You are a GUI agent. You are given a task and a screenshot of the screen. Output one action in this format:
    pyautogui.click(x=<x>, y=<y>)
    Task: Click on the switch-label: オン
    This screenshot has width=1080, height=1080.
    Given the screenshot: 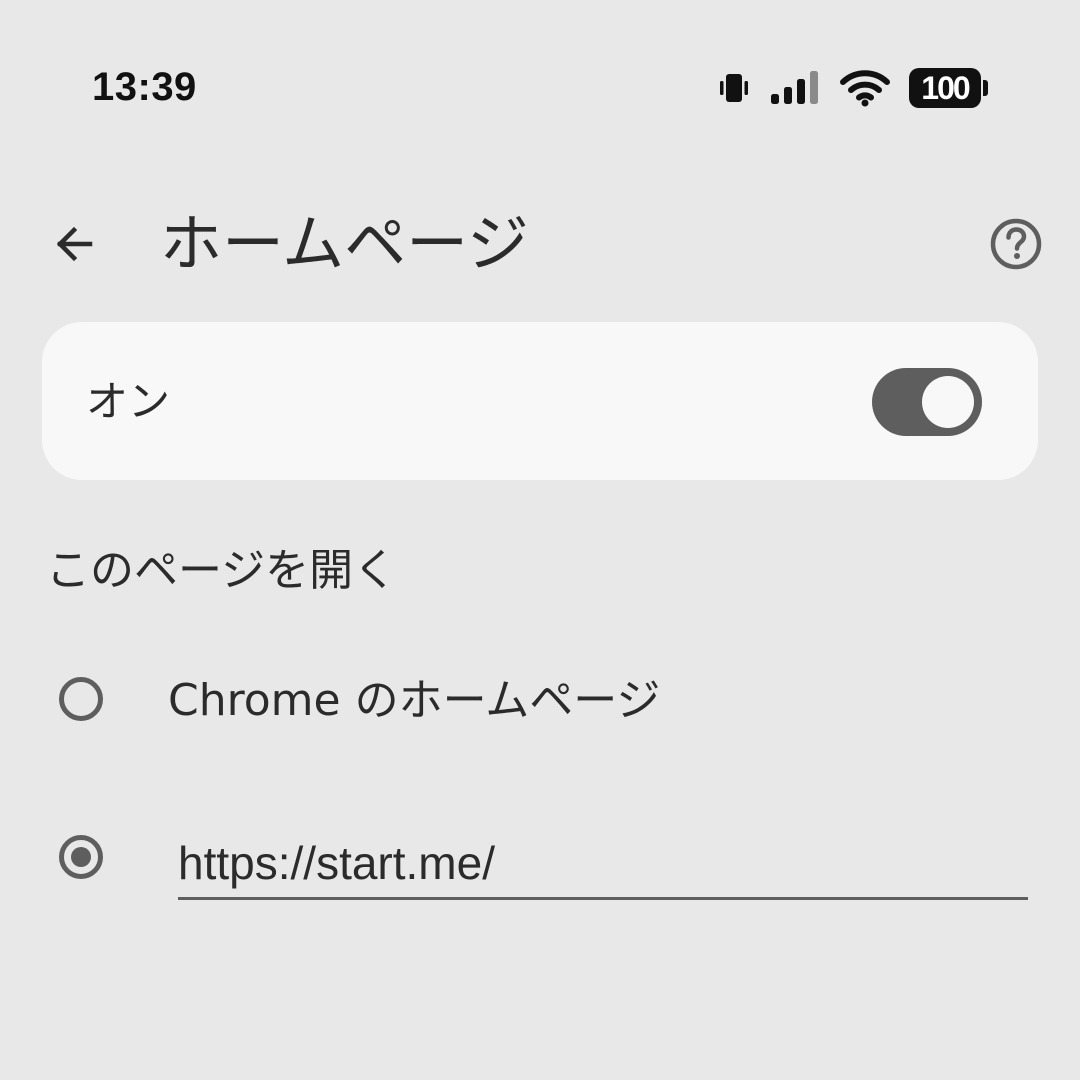 What is the action you would take?
    pyautogui.click(x=128, y=401)
    